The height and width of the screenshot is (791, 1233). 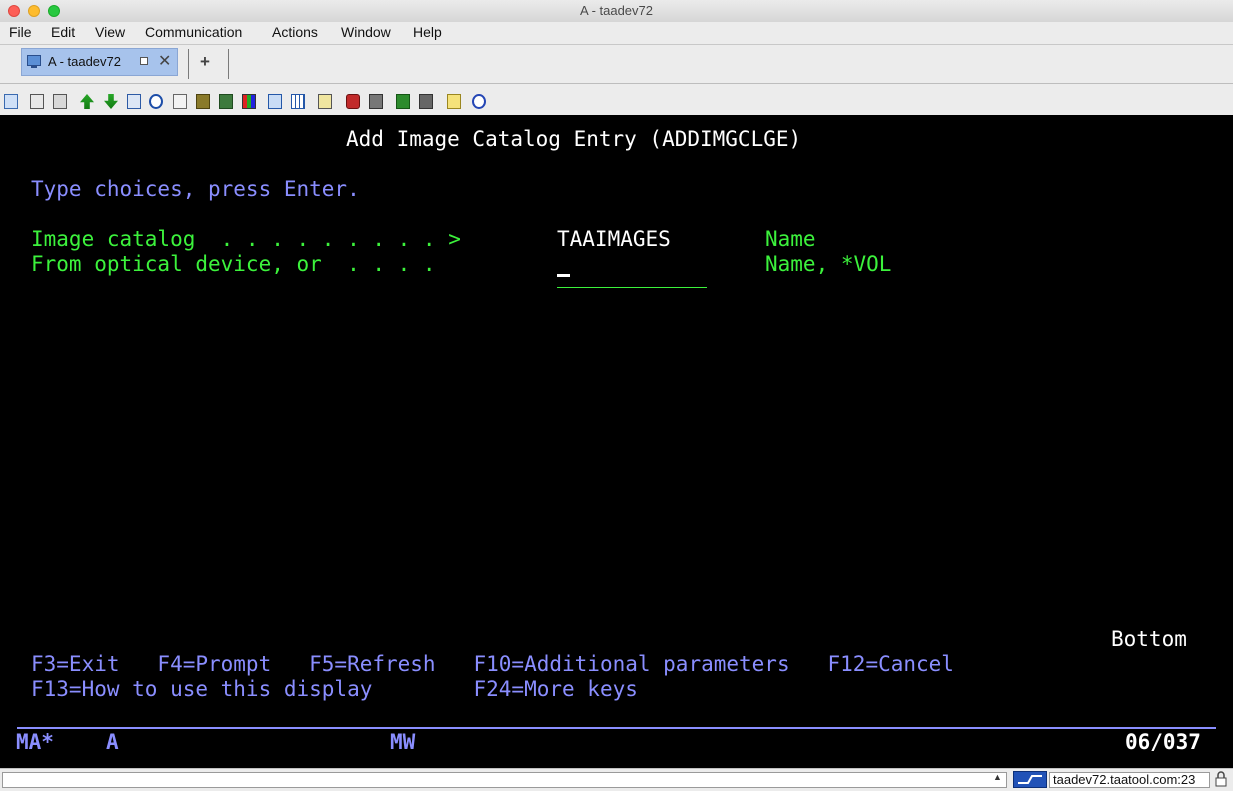 I want to click on cursor-position: 06/037, so click(x=1163, y=742).